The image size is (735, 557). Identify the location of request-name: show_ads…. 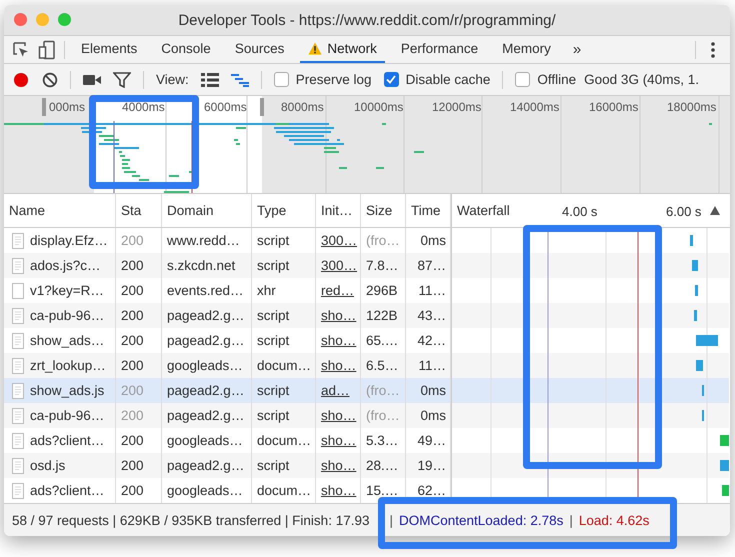
(67, 340).